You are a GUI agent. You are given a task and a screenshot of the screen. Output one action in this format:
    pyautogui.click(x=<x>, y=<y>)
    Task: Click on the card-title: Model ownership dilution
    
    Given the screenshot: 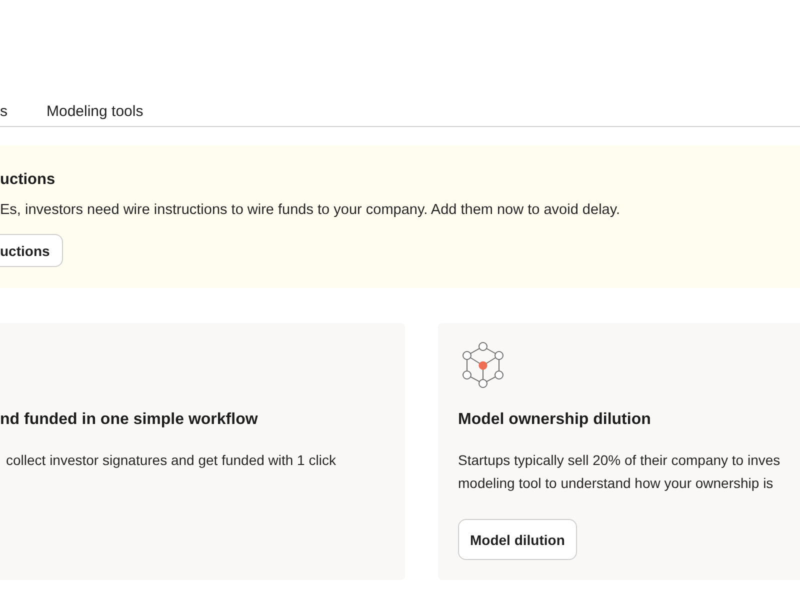 What is the action you would take?
    pyautogui.click(x=555, y=420)
    